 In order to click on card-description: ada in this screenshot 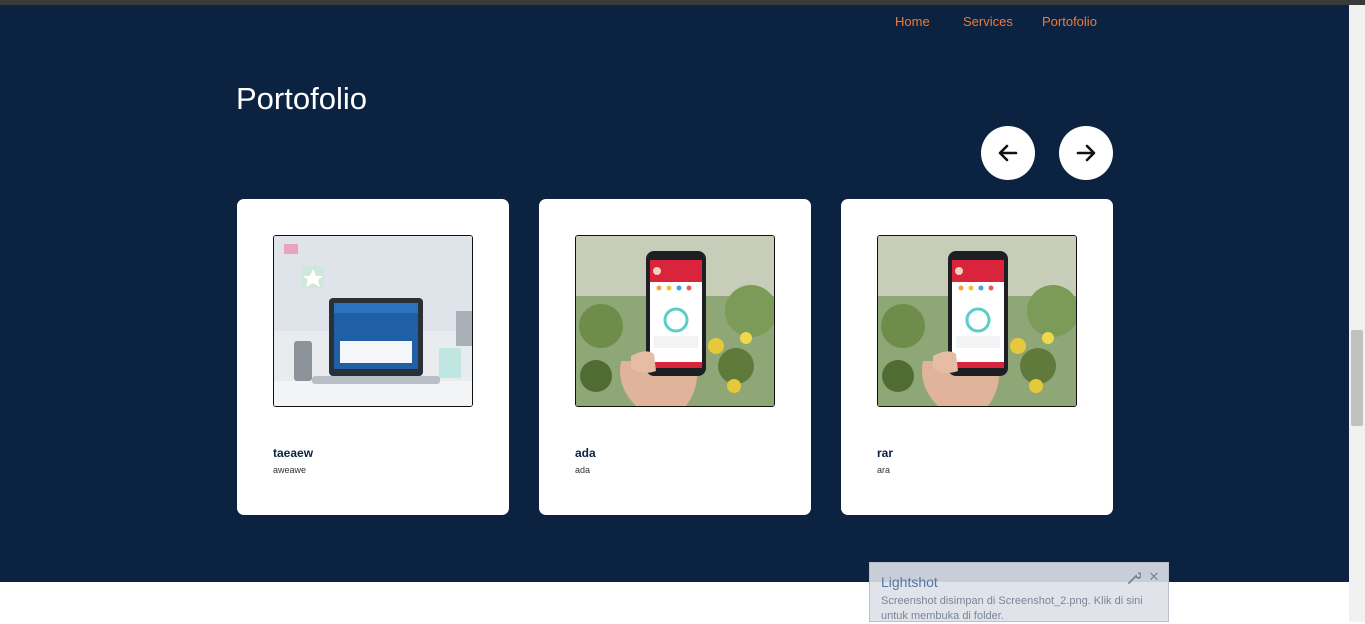, I will do `click(583, 470)`.